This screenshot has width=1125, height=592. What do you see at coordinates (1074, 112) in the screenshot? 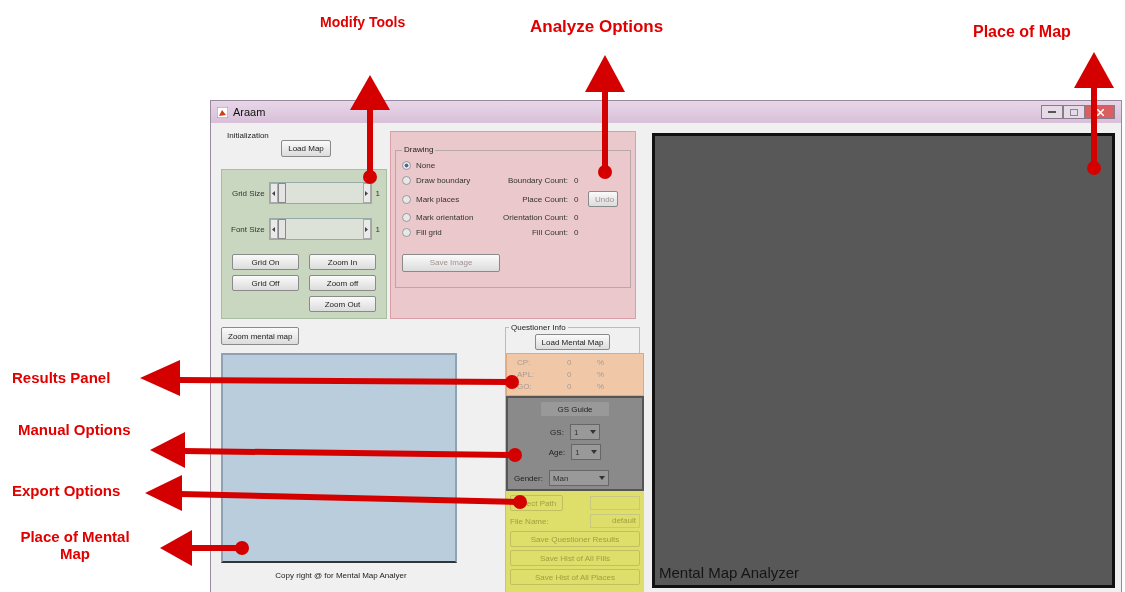
I see `maximize-icon` at bounding box center [1074, 112].